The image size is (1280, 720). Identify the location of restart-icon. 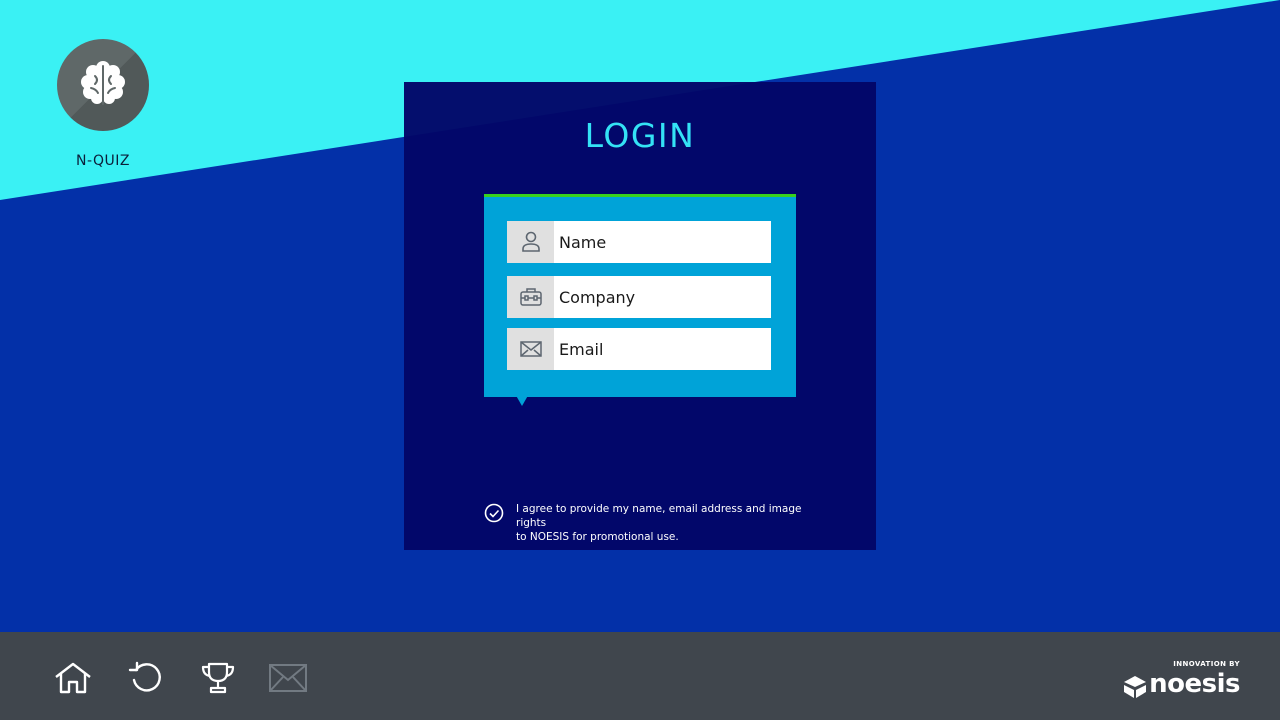
(144, 676).